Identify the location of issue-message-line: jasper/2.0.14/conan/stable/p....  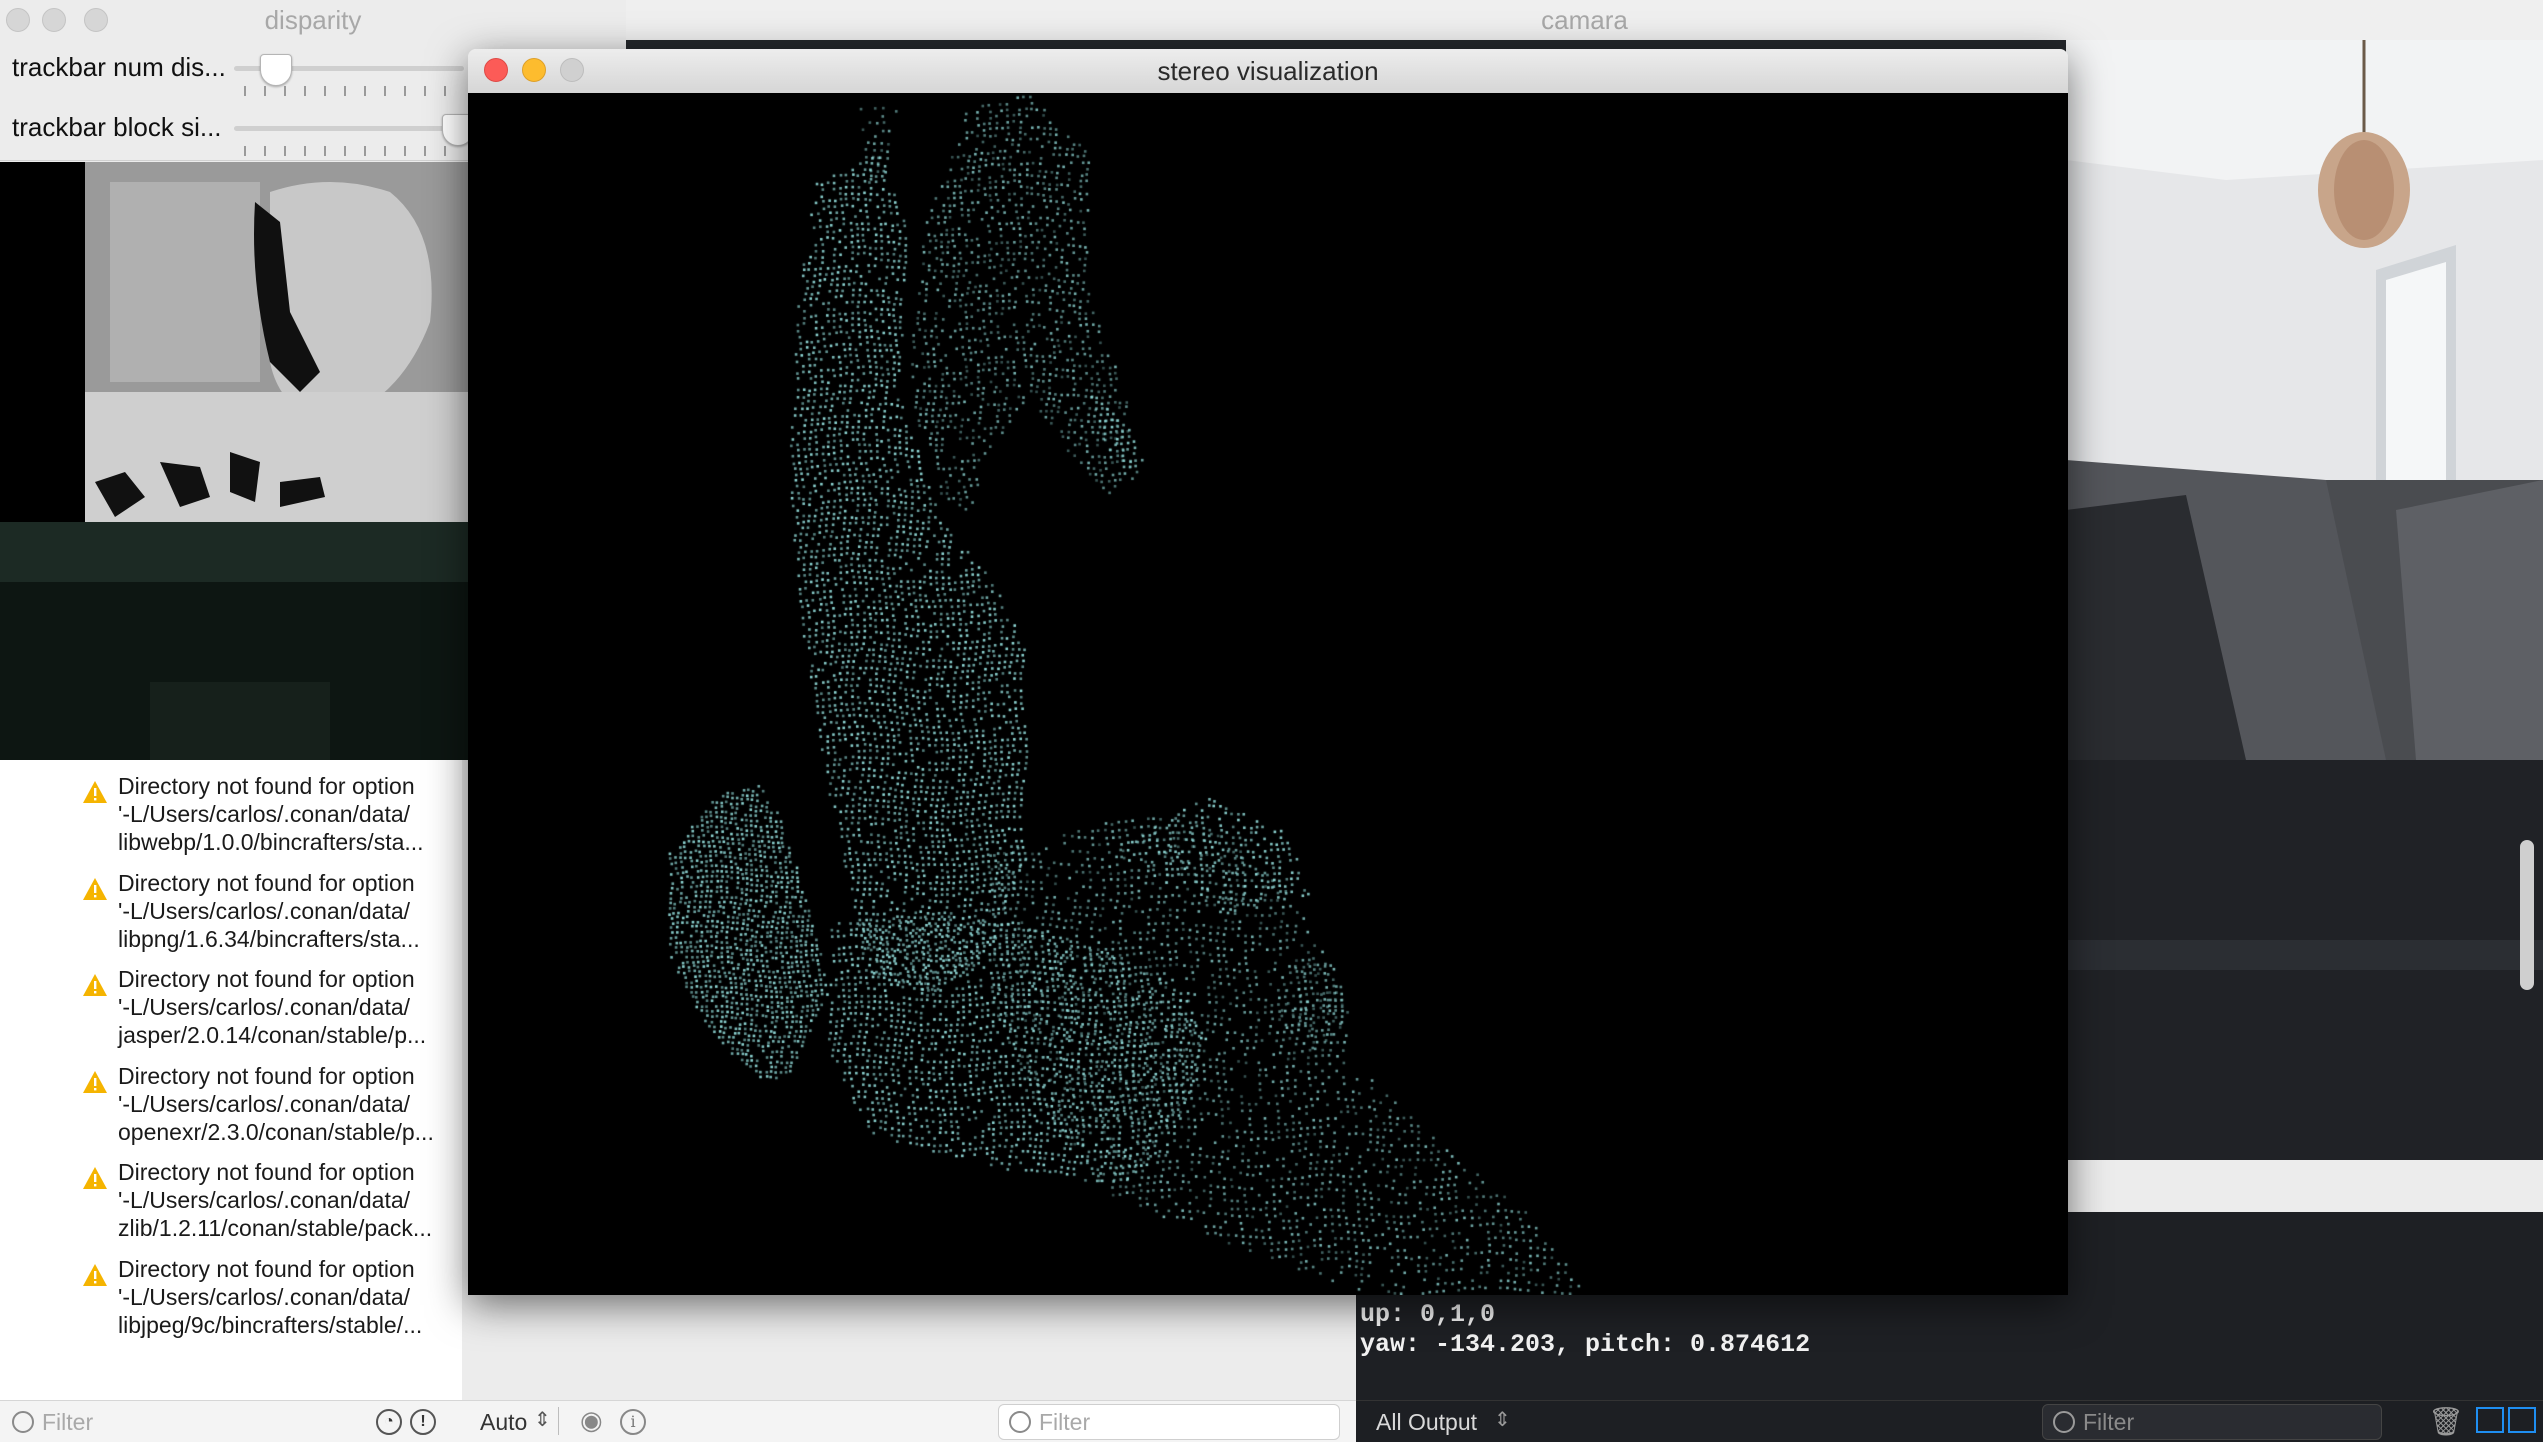
(272, 1035).